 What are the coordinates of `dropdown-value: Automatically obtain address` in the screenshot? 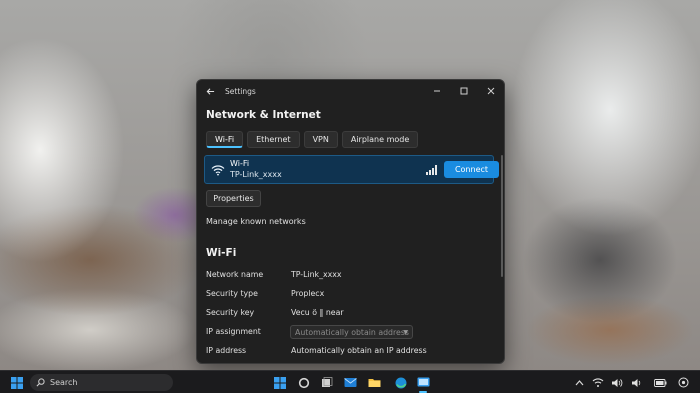 It's located at (352, 332).